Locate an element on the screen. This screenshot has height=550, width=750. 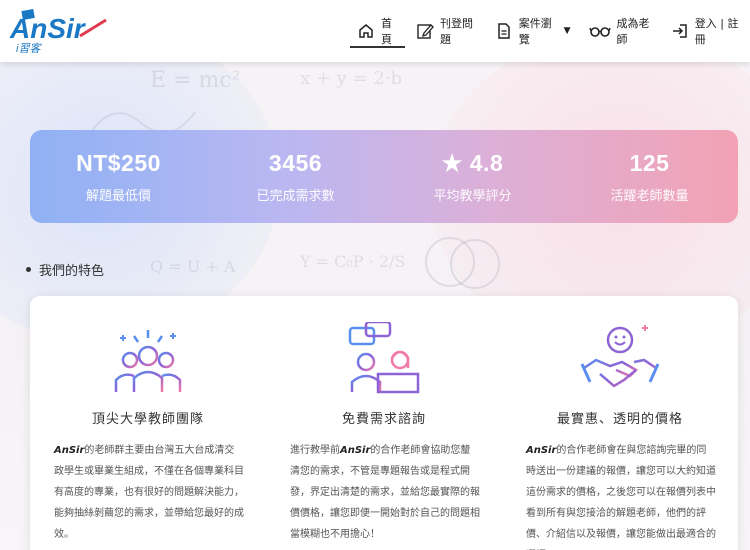
nav-home-label: 首頁 is located at coordinates (386, 31).